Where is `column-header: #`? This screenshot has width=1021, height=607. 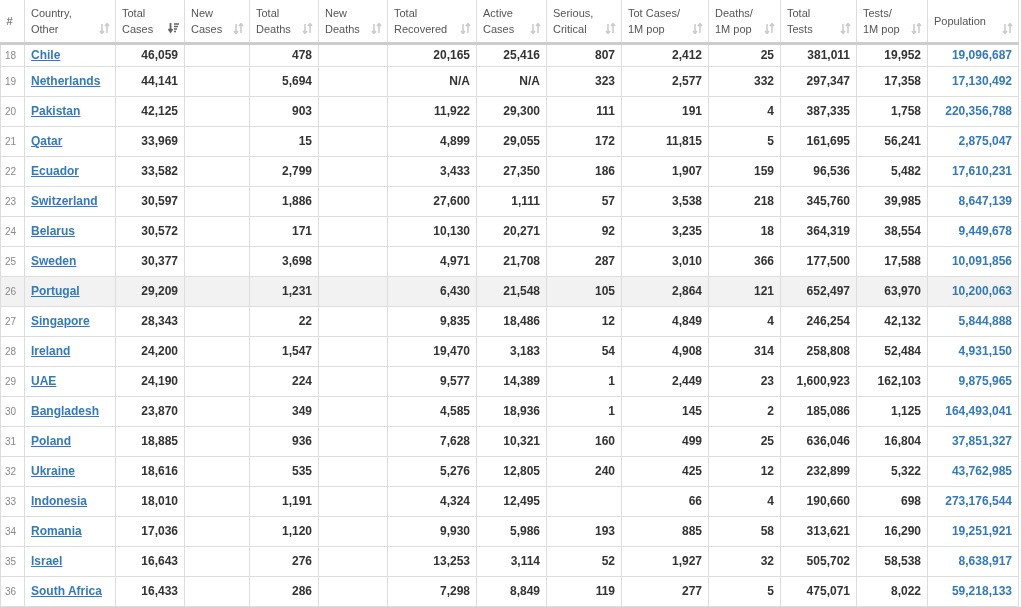
column-header: # is located at coordinates (12, 21).